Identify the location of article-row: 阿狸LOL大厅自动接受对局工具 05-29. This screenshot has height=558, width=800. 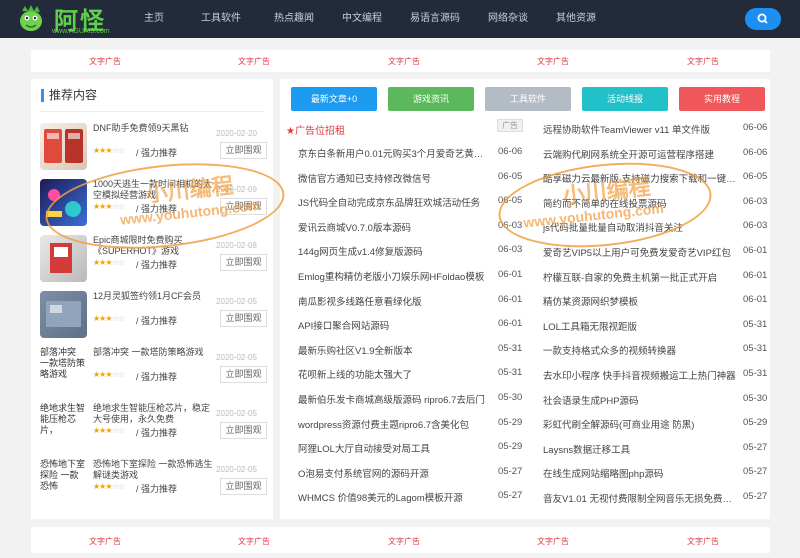
(413, 448).